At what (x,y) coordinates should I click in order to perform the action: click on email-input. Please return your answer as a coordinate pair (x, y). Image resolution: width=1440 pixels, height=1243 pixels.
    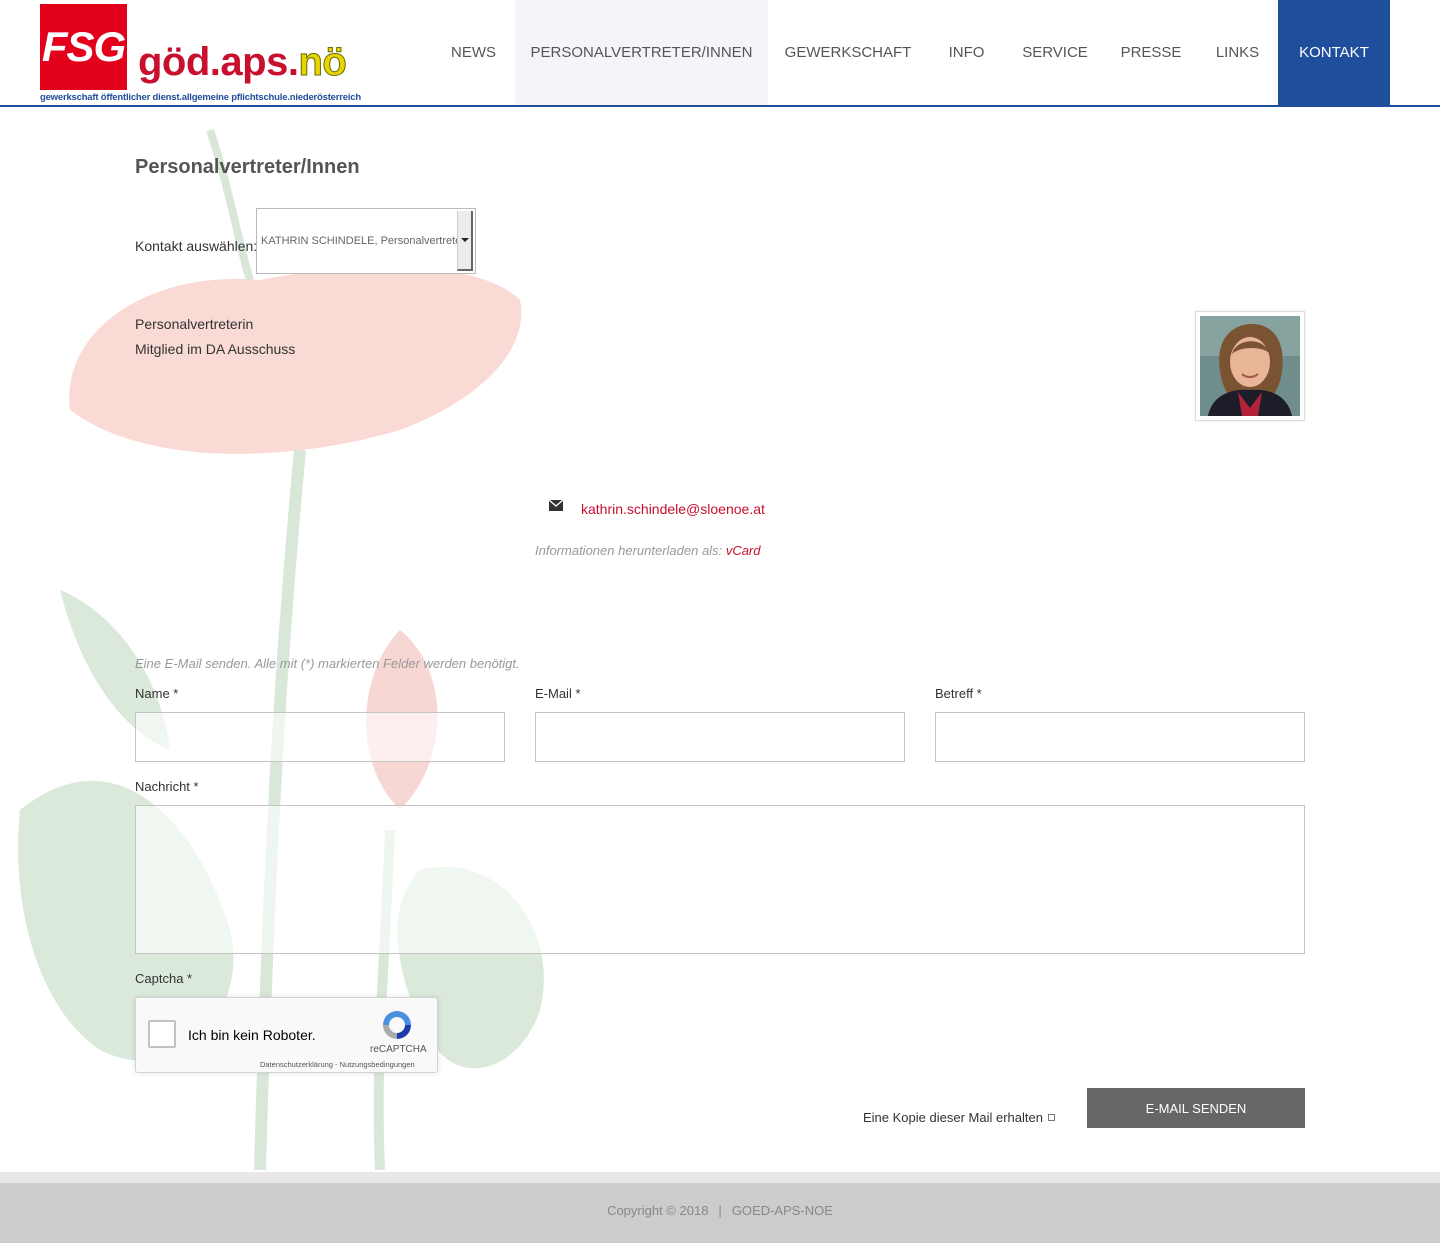
    Looking at the image, I should click on (720, 737).